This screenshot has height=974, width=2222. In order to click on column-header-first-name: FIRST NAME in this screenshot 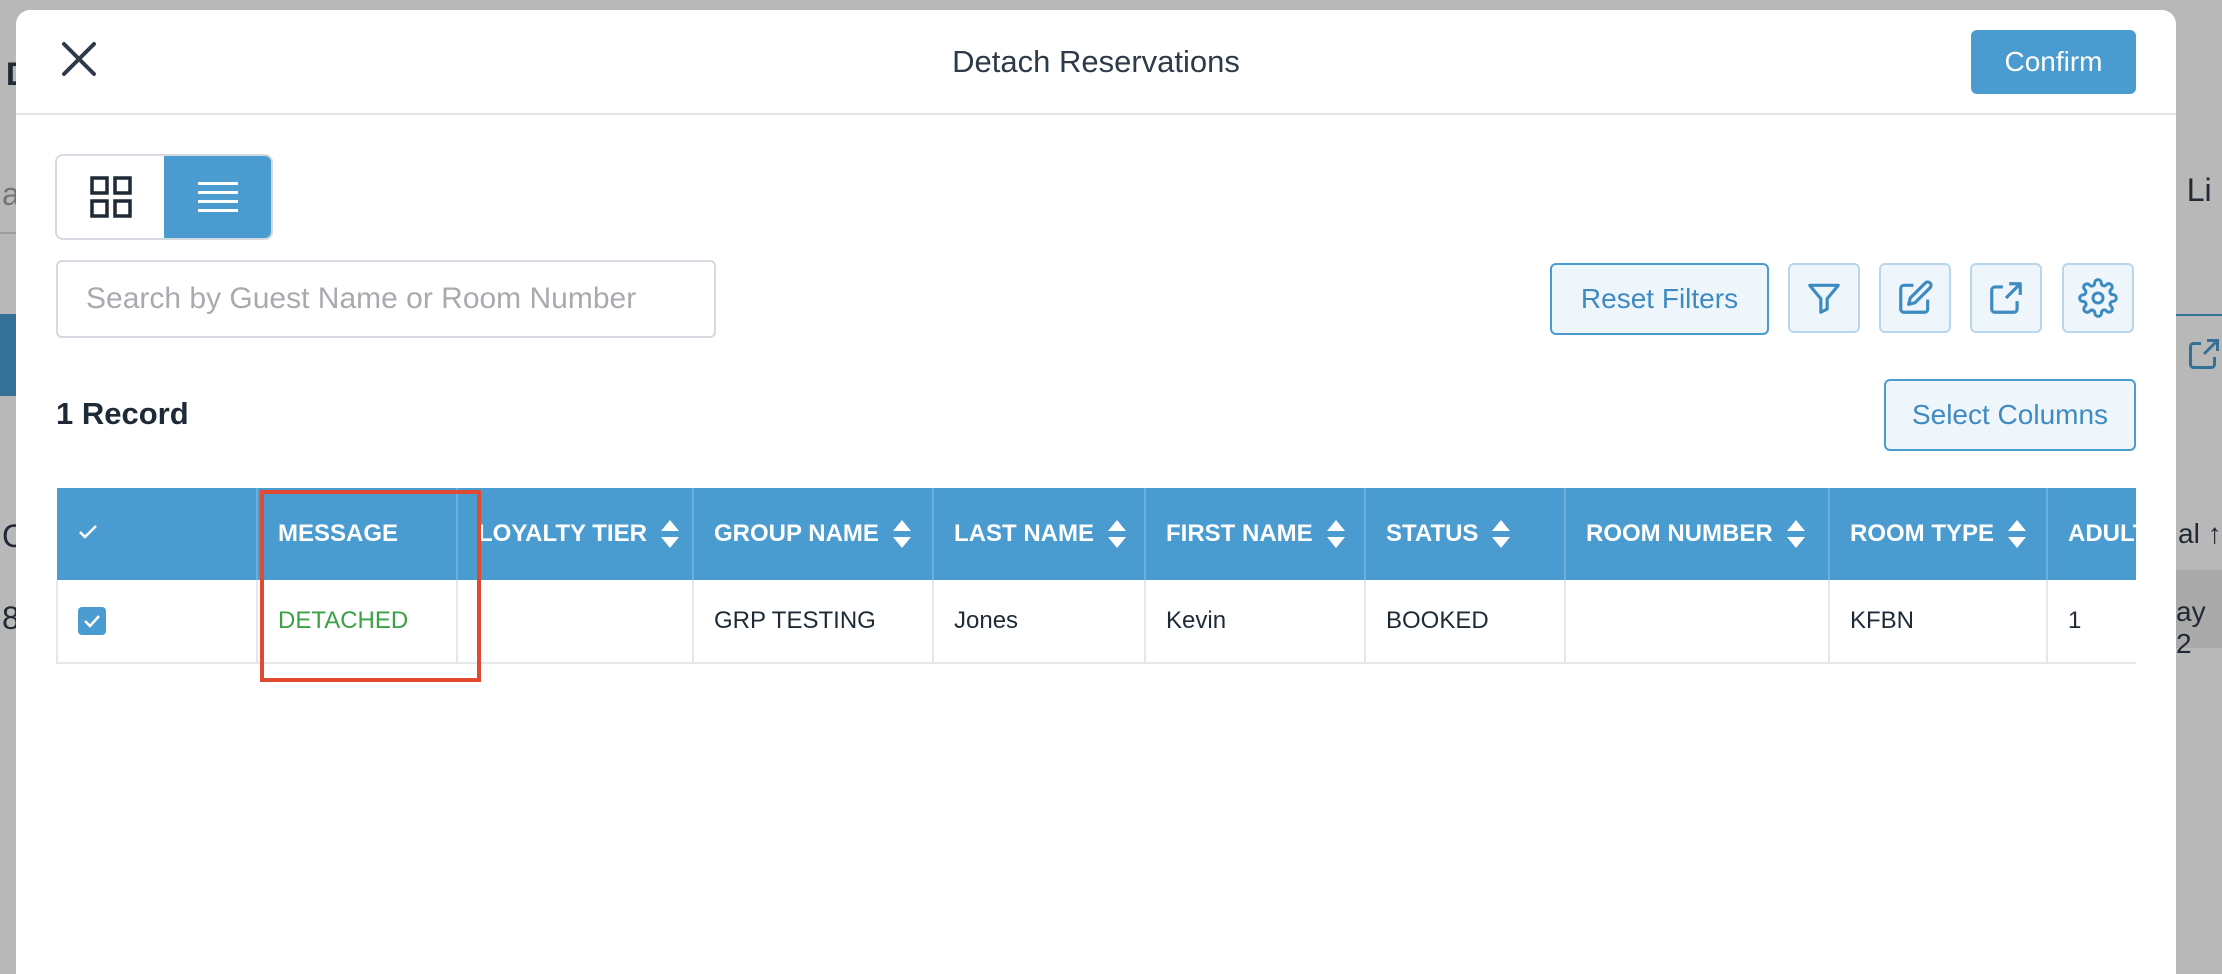, I will do `click(1255, 534)`.